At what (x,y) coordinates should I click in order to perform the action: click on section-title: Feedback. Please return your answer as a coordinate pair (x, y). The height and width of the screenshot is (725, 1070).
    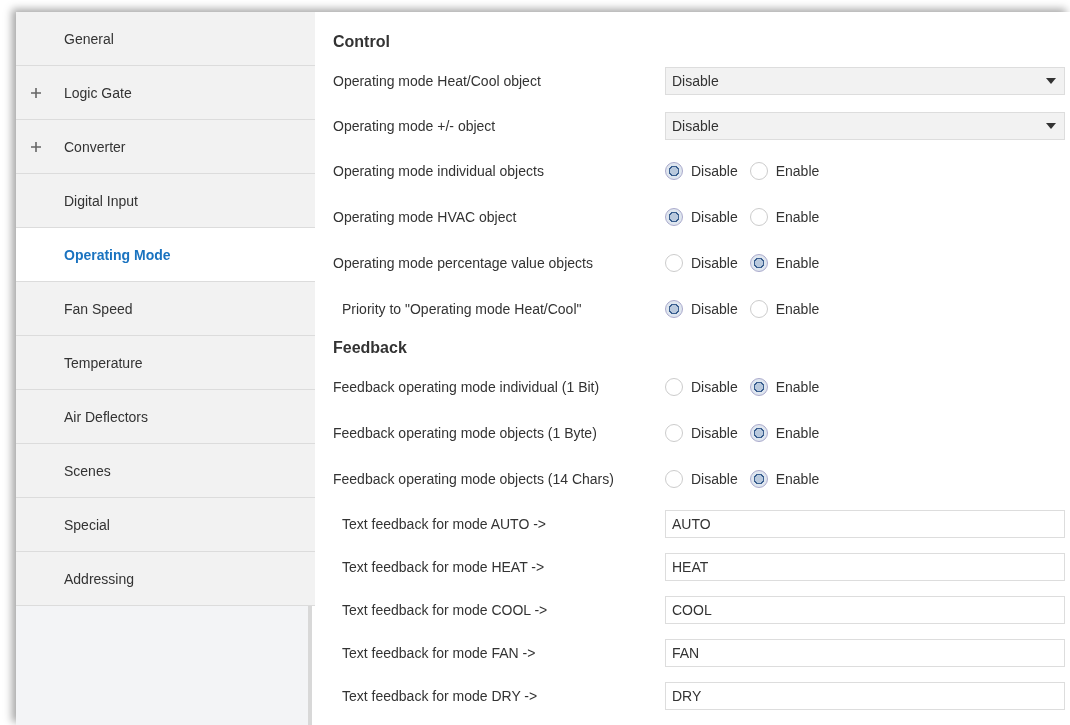
    Looking at the image, I should click on (370, 348).